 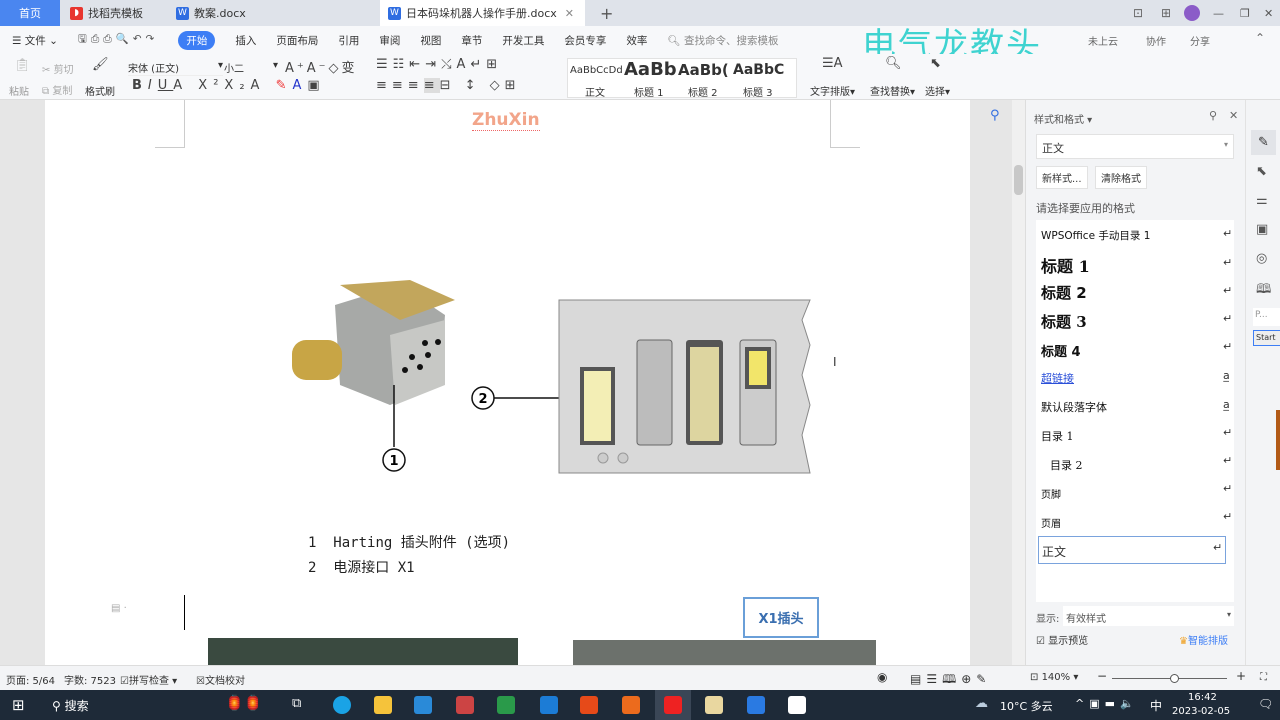 What do you see at coordinates (832, 90) in the screenshot?
I see `text-layout-button: 文字排版▾` at bounding box center [832, 90].